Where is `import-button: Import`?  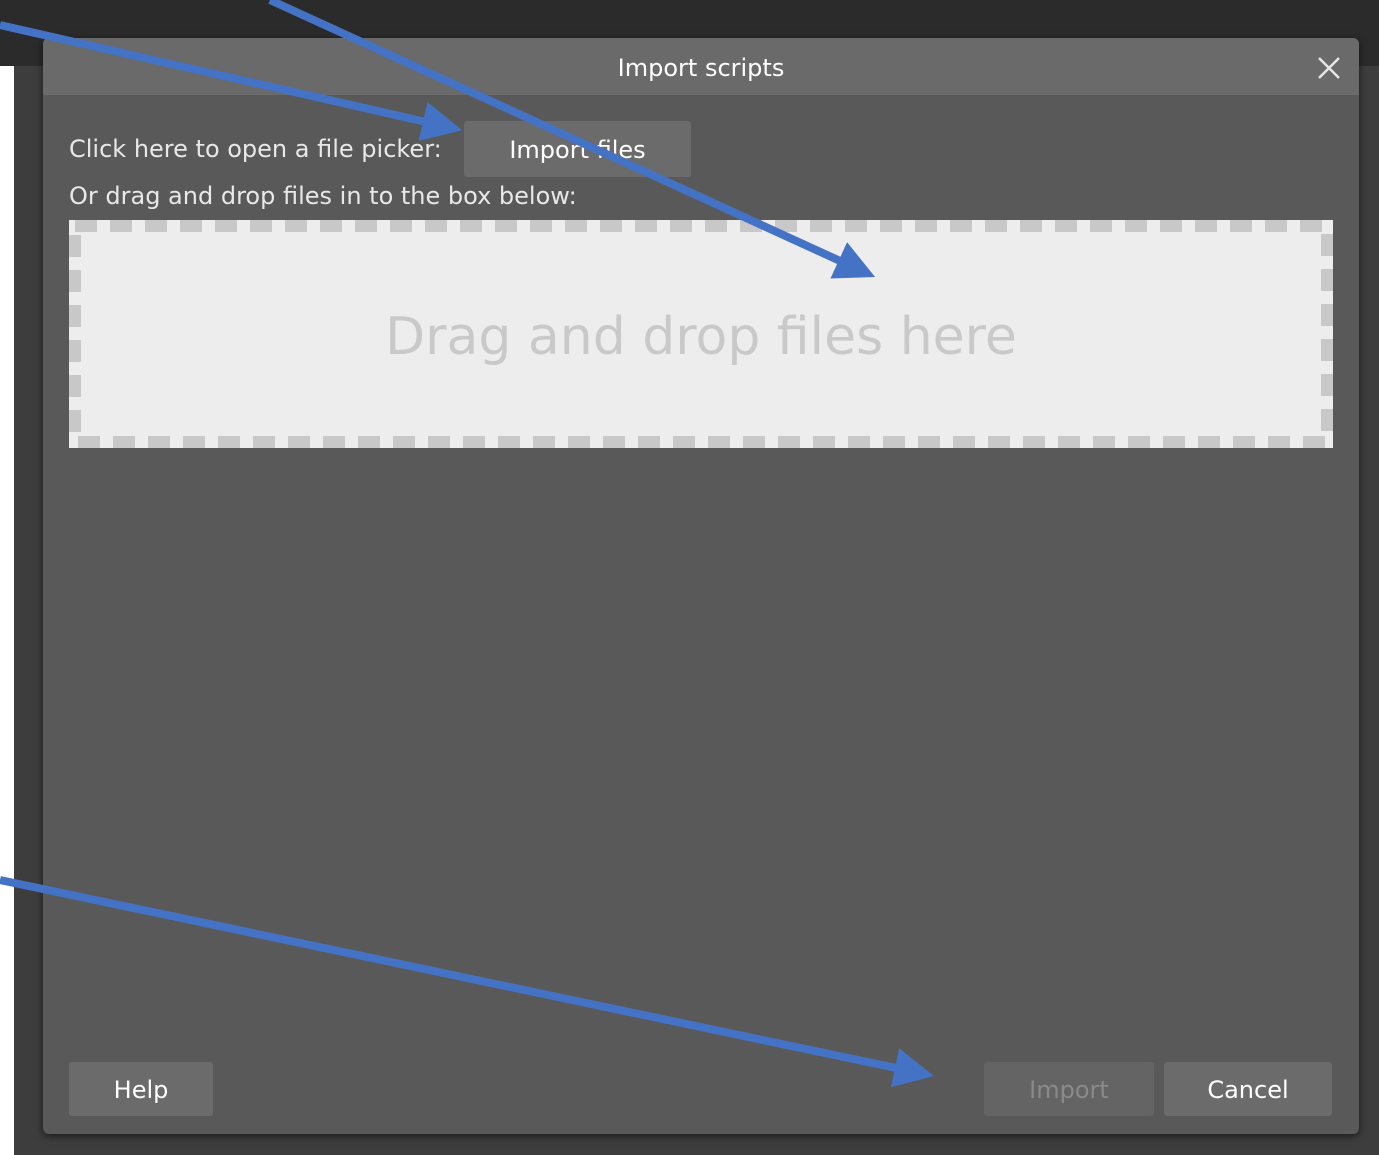
import-button: Import is located at coordinates (1069, 1089).